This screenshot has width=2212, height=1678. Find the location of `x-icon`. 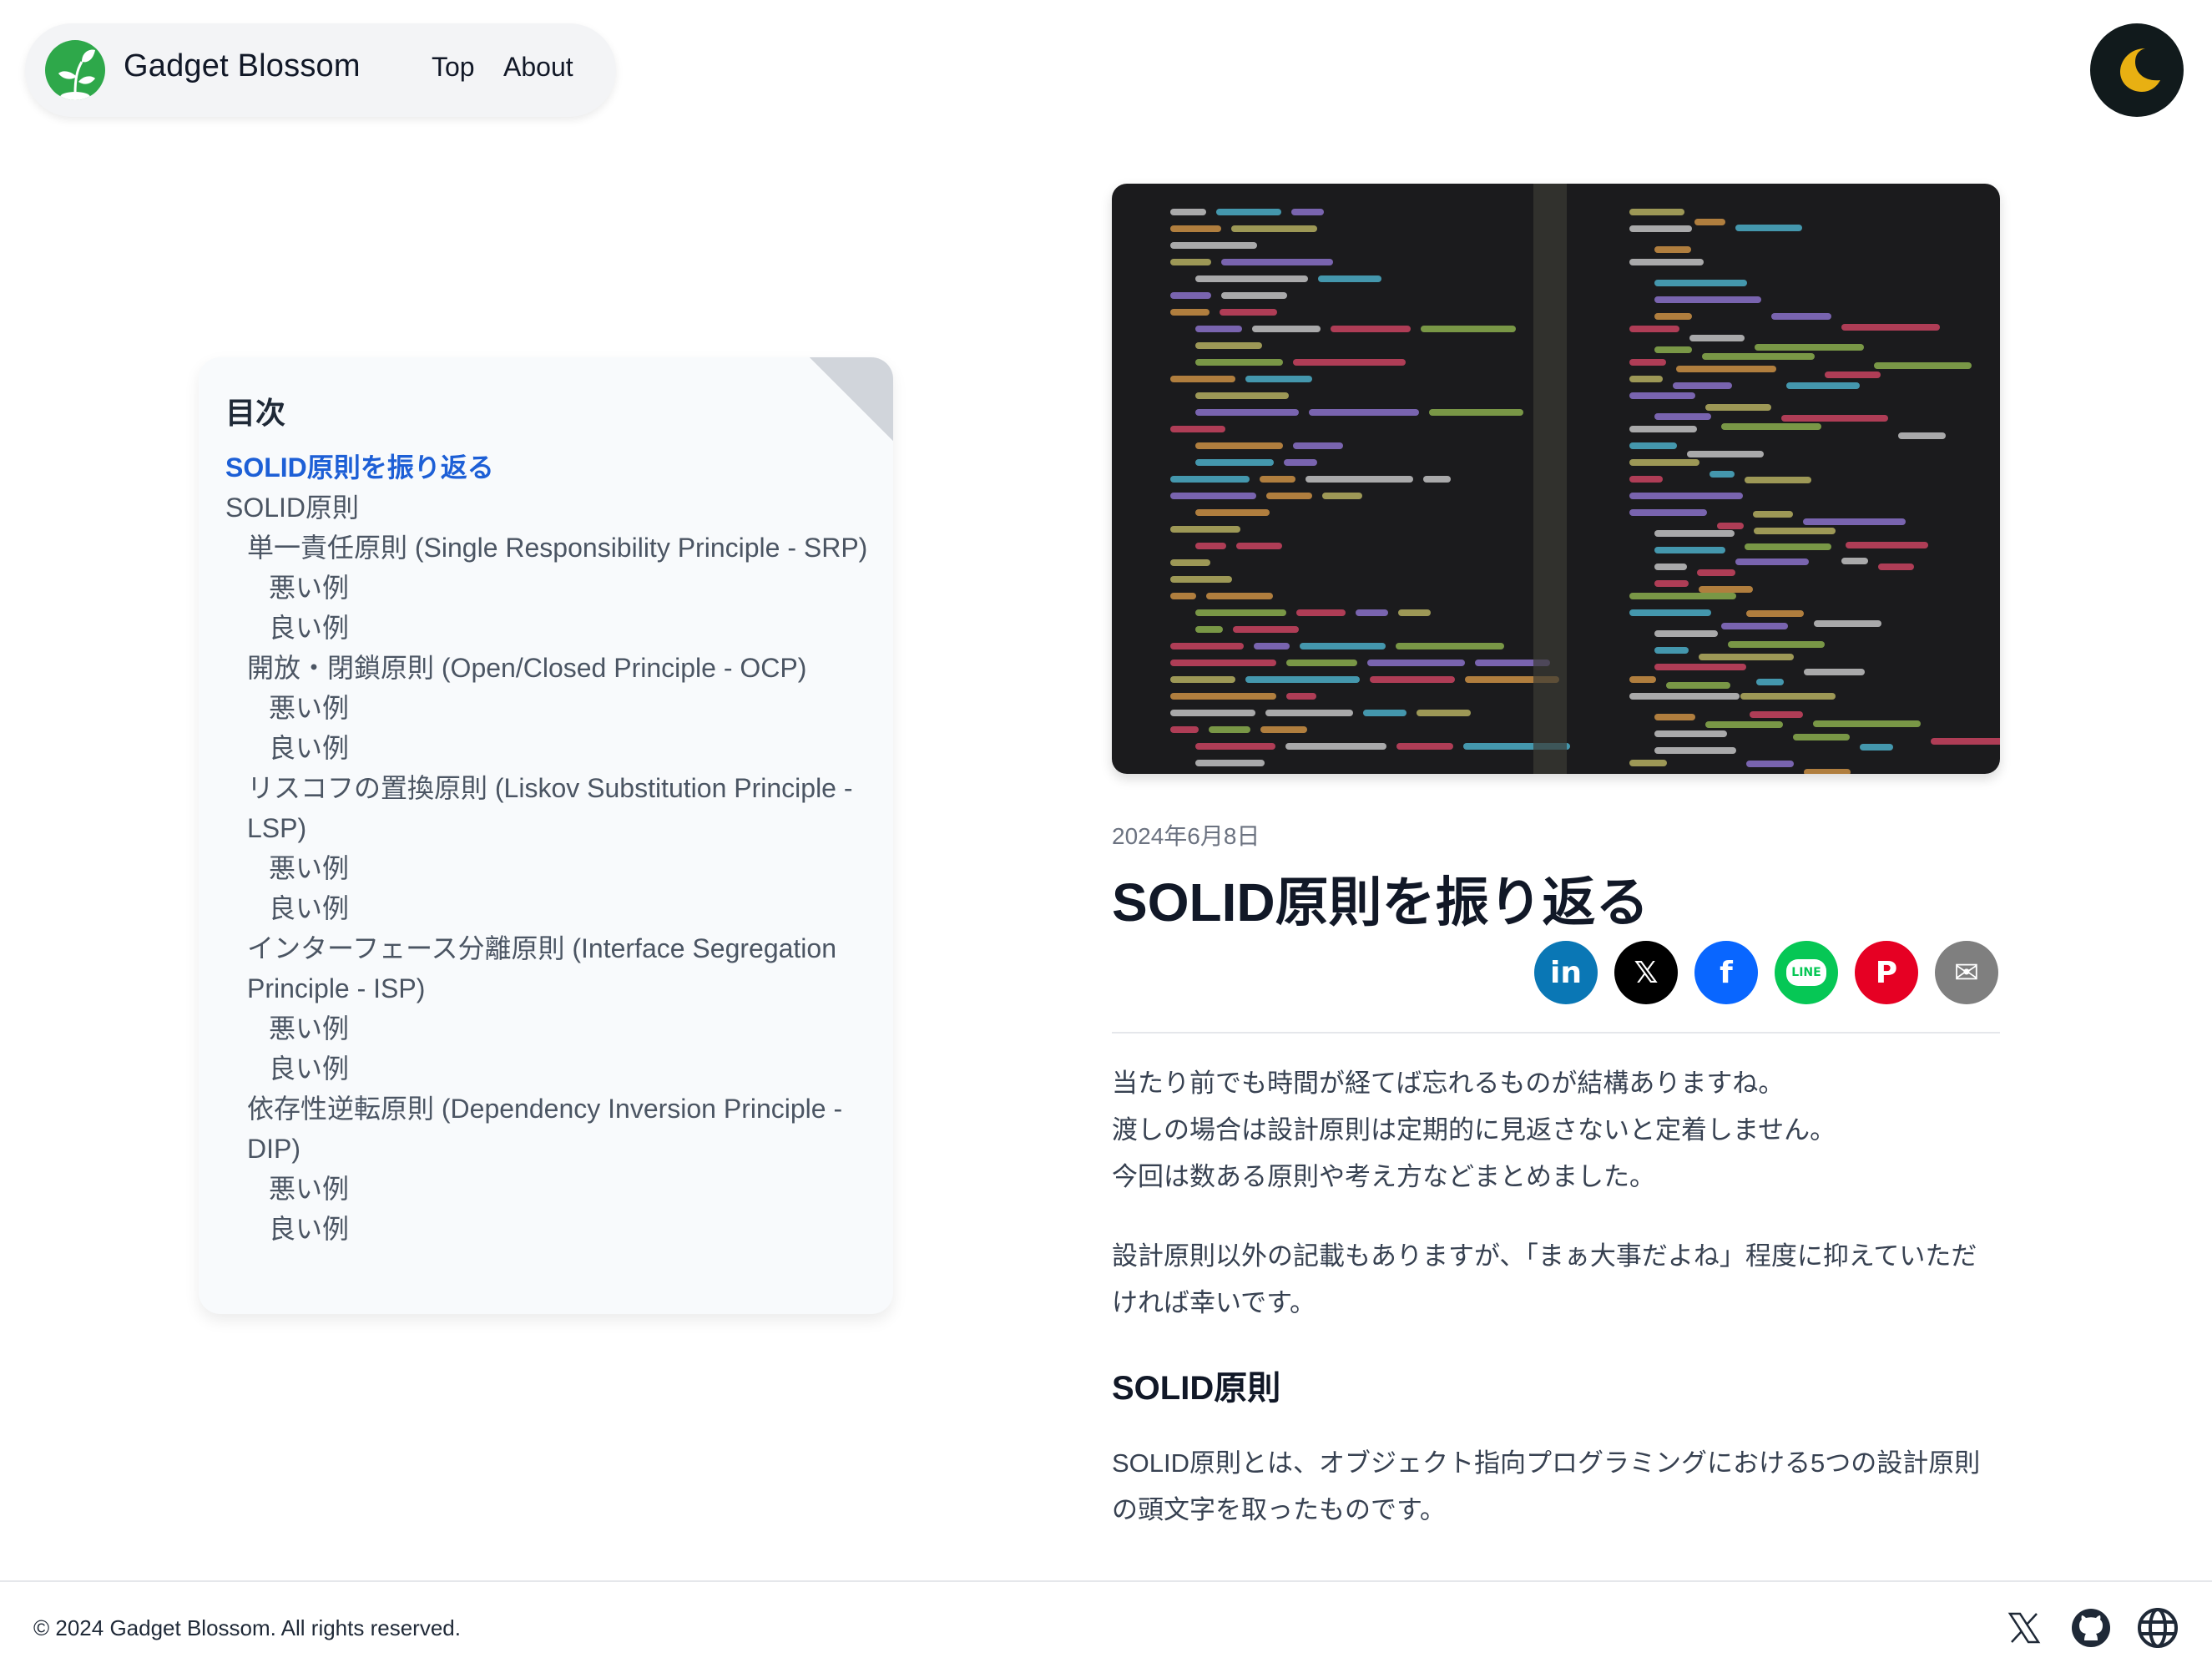

x-icon is located at coordinates (2024, 1628).